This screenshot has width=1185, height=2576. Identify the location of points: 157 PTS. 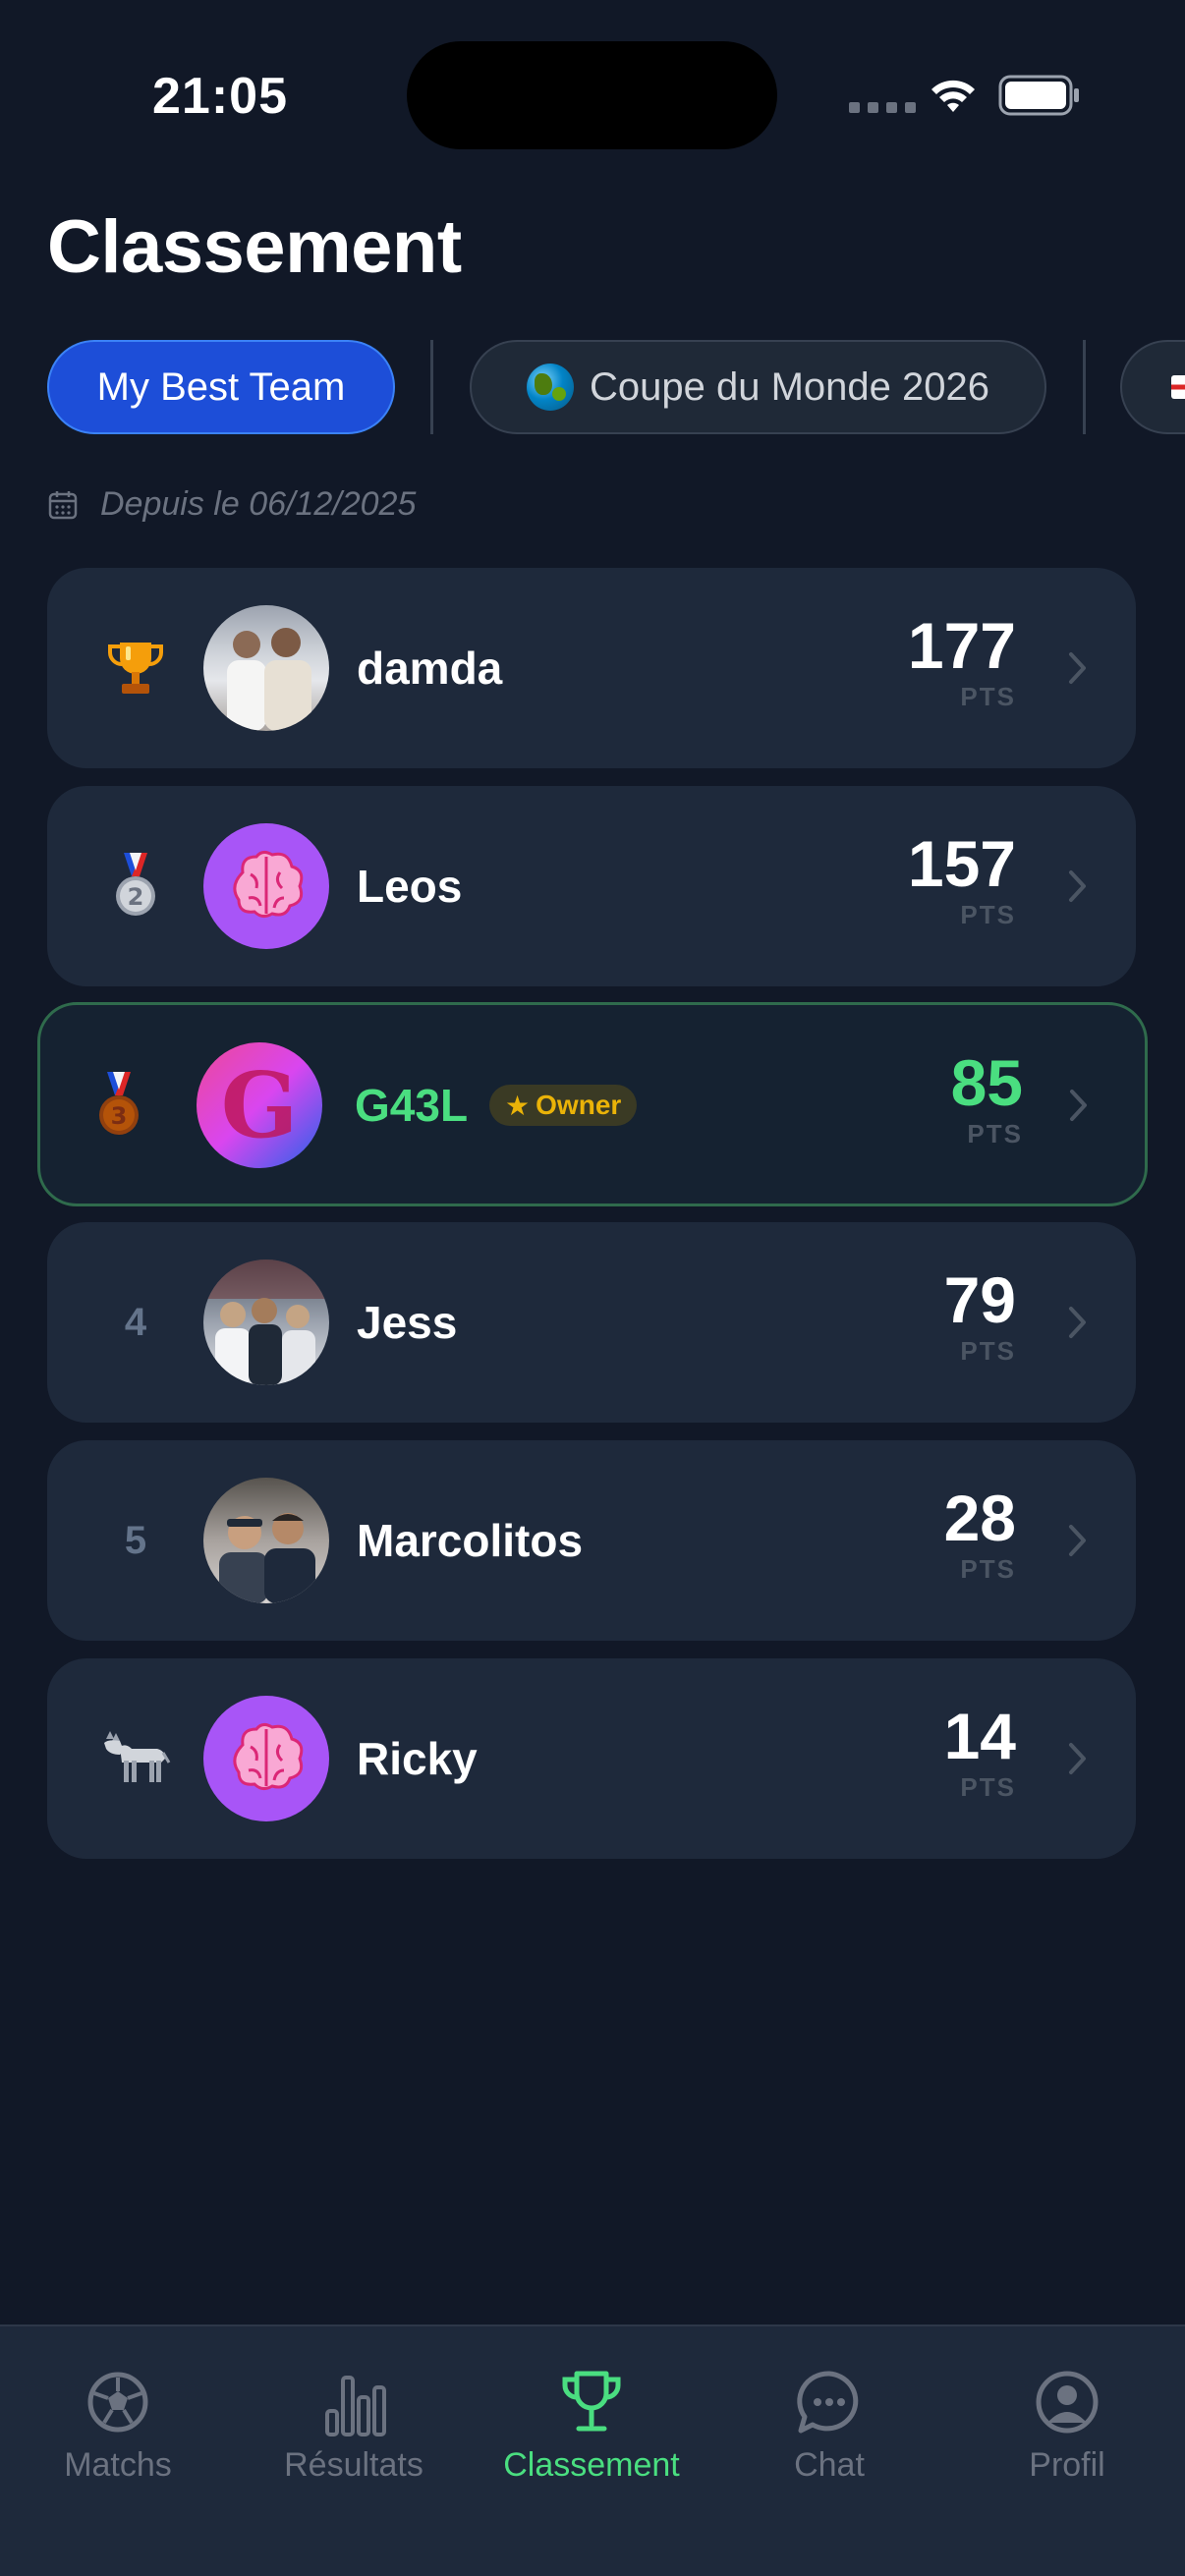
(962, 880).